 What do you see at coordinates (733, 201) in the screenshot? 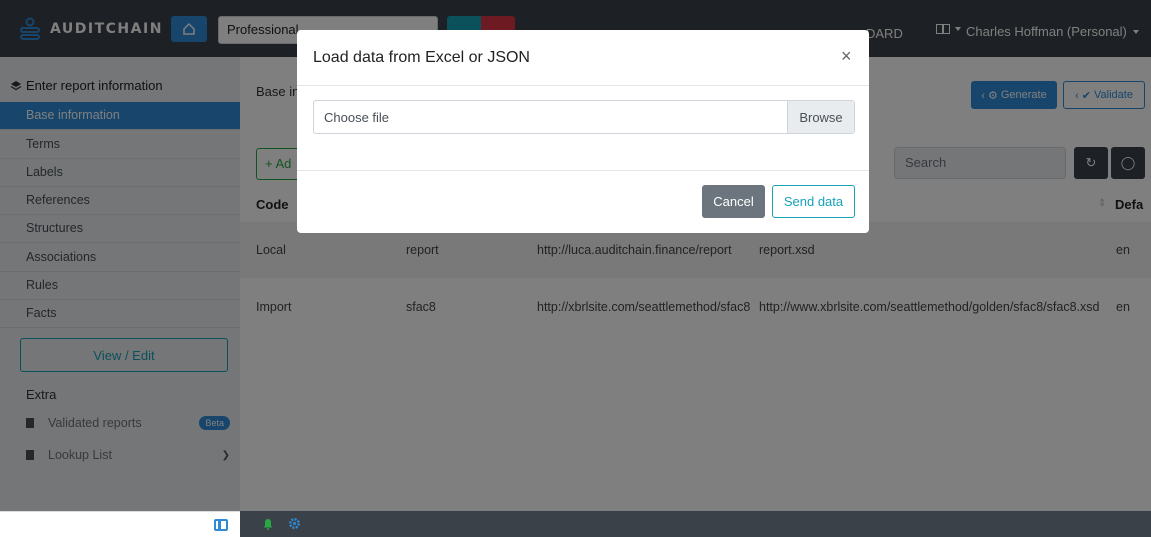
I see `cancel-button: Cancel` at bounding box center [733, 201].